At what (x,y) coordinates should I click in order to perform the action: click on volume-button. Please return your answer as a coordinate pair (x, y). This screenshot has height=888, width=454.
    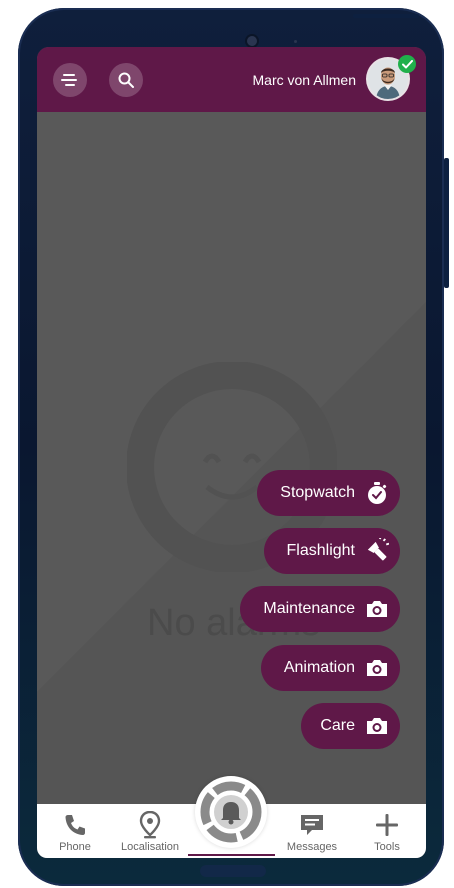
    Looking at the image, I should click on (446, 223).